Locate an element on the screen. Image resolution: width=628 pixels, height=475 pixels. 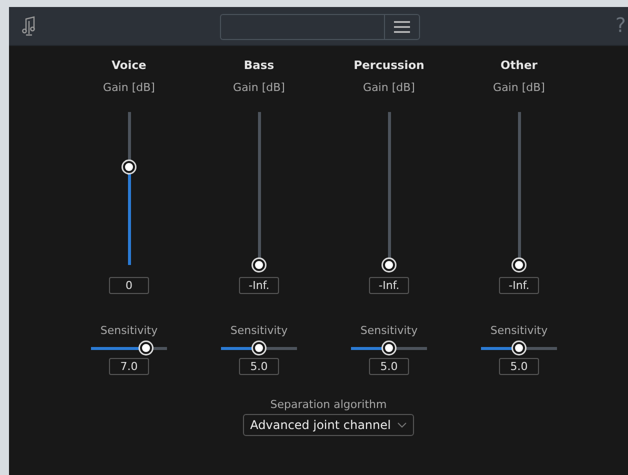
channel-title: Other is located at coordinates (519, 66).